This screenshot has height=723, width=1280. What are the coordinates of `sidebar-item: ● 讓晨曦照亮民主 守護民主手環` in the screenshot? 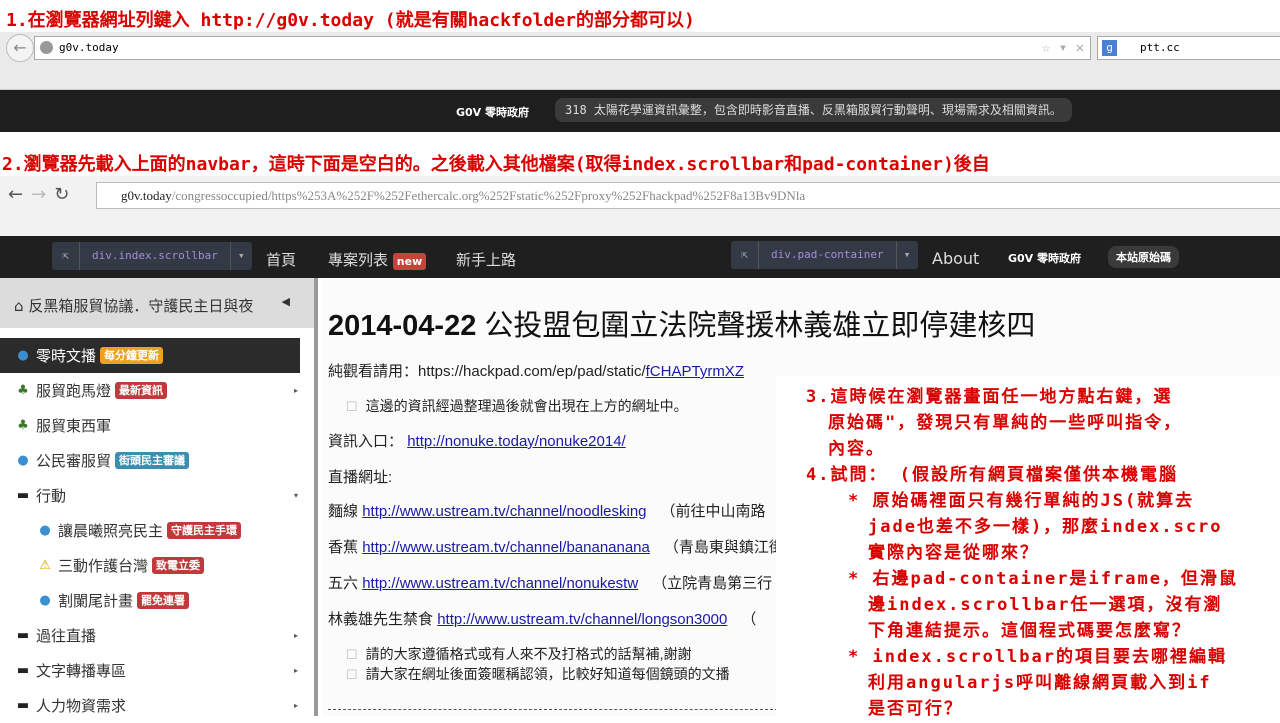 It's located at (150, 530).